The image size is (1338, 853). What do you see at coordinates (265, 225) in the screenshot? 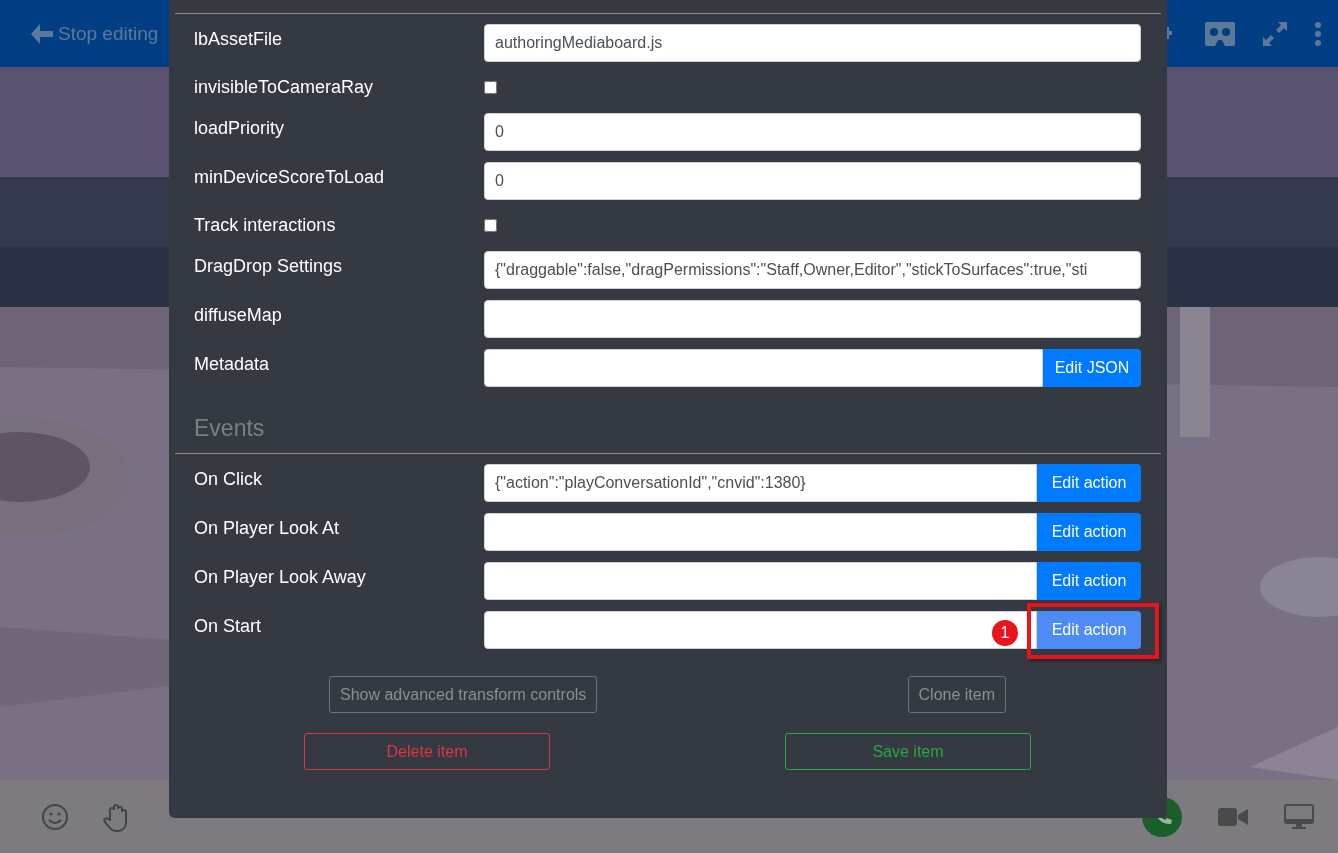
I see `field-label: Track interactions` at bounding box center [265, 225].